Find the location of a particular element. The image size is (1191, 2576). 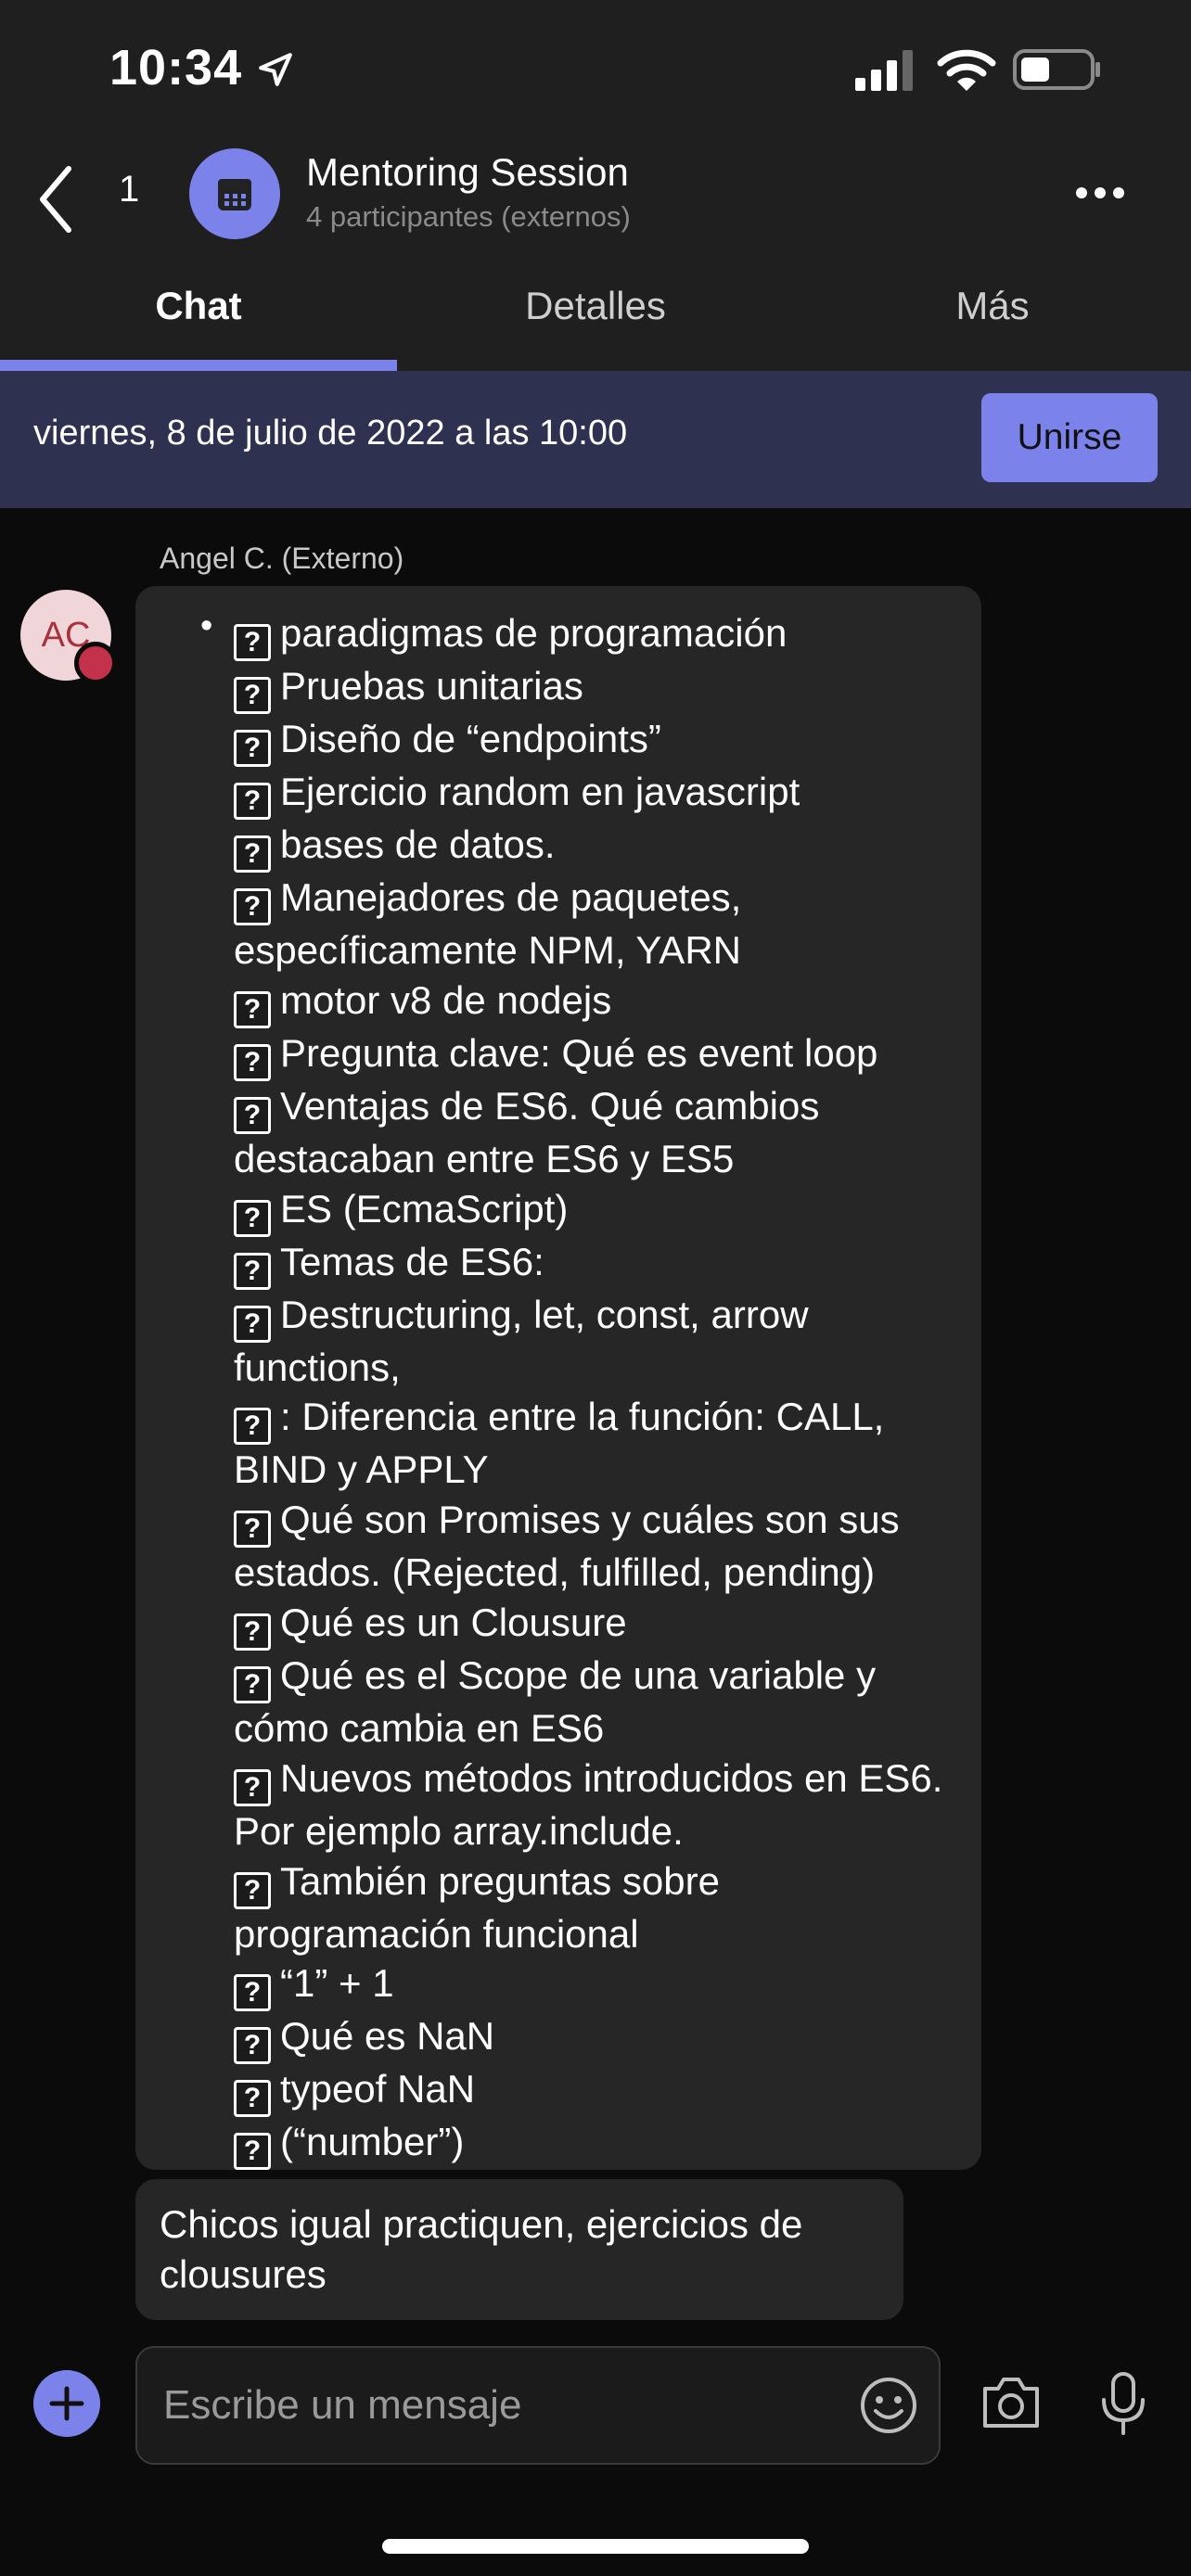

message-list-text: typeof NaN is located at coordinates (378, 2089).